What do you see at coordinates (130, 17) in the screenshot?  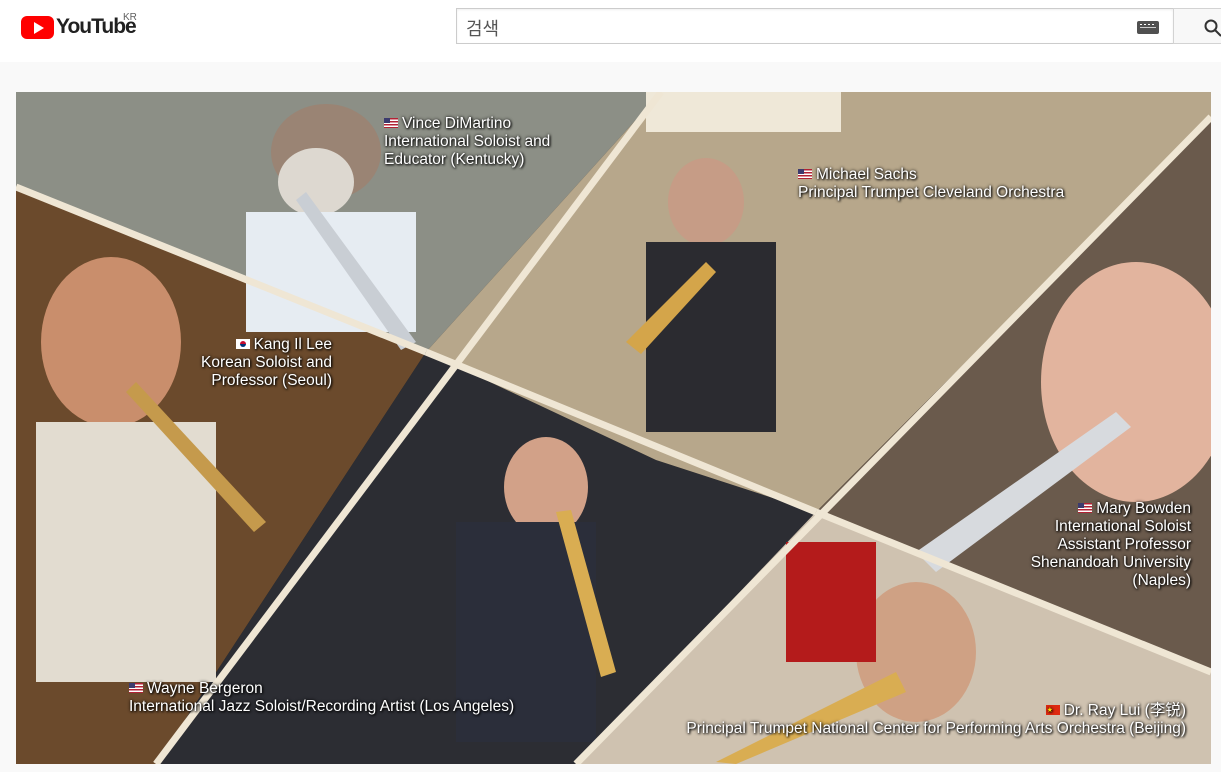 I see `region-code: KR` at bounding box center [130, 17].